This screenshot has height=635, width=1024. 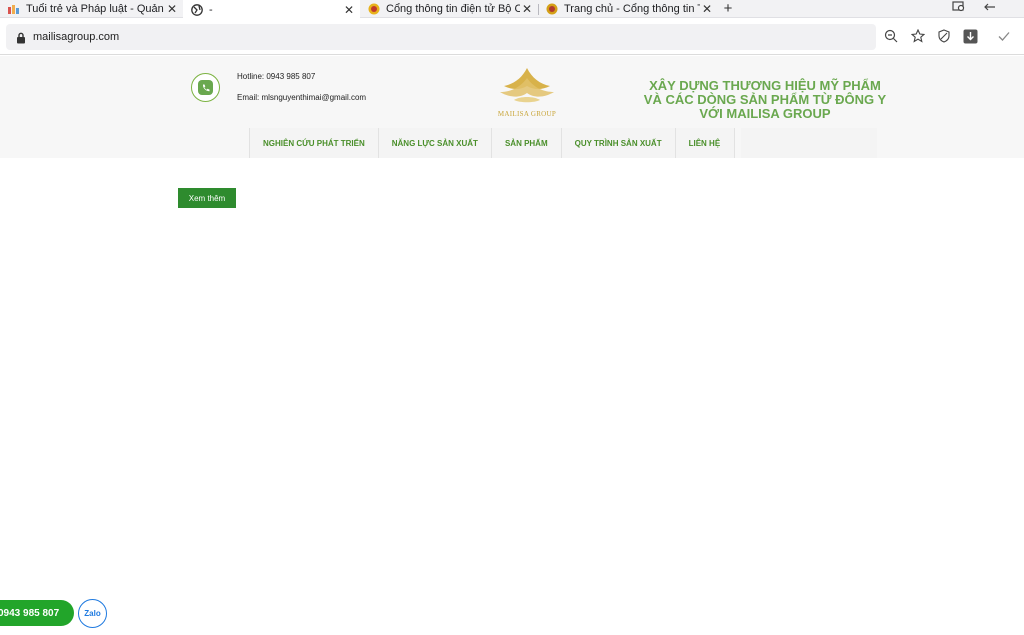 What do you see at coordinates (434, 143) in the screenshot?
I see `nav-item-capacity: NĂNG LỰC SẢN XUẤT` at bounding box center [434, 143].